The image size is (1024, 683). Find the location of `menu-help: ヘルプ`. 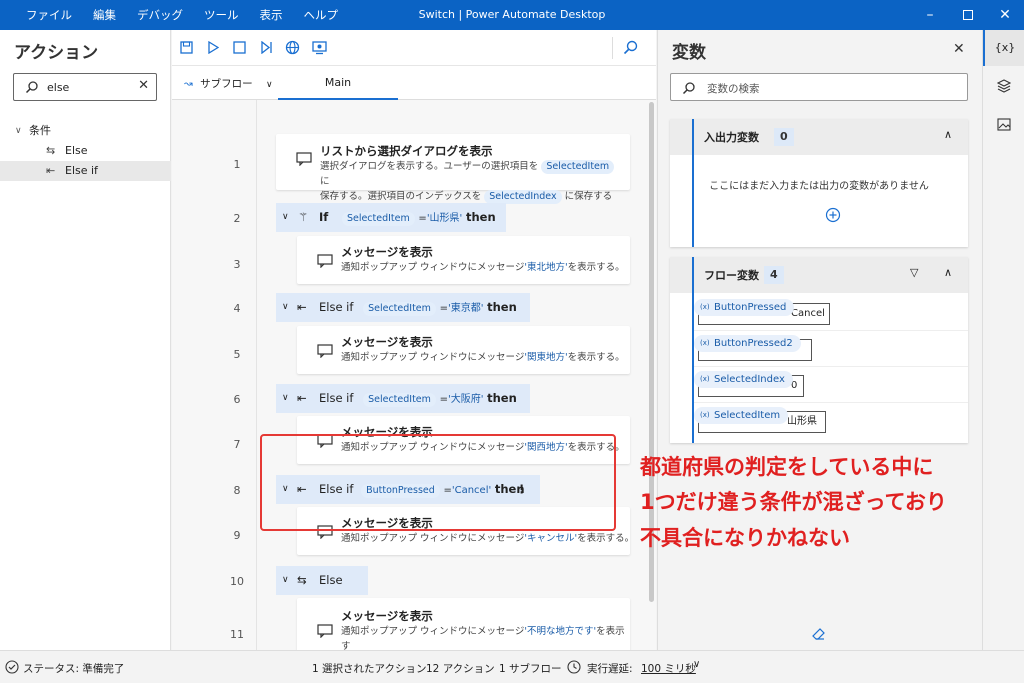

menu-help: ヘルプ is located at coordinates (321, 15).